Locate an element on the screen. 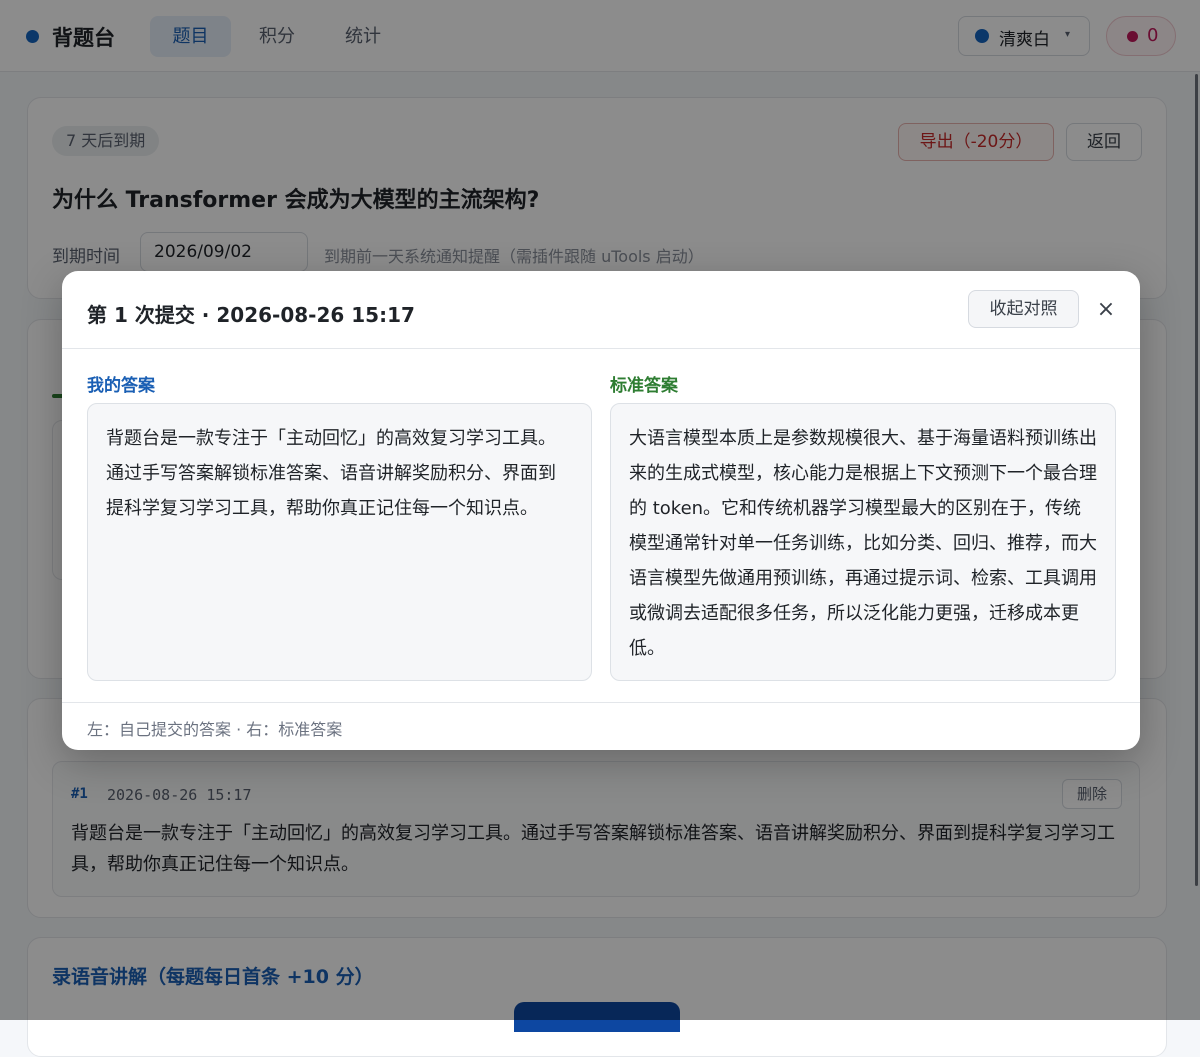  modal-header-divider is located at coordinates (601, 348).